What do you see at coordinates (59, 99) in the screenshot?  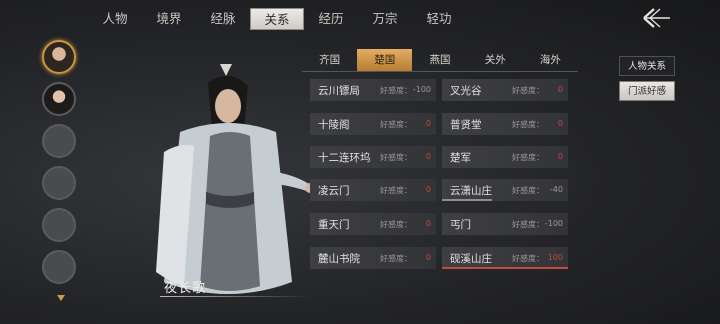 I see `avatar-female` at bounding box center [59, 99].